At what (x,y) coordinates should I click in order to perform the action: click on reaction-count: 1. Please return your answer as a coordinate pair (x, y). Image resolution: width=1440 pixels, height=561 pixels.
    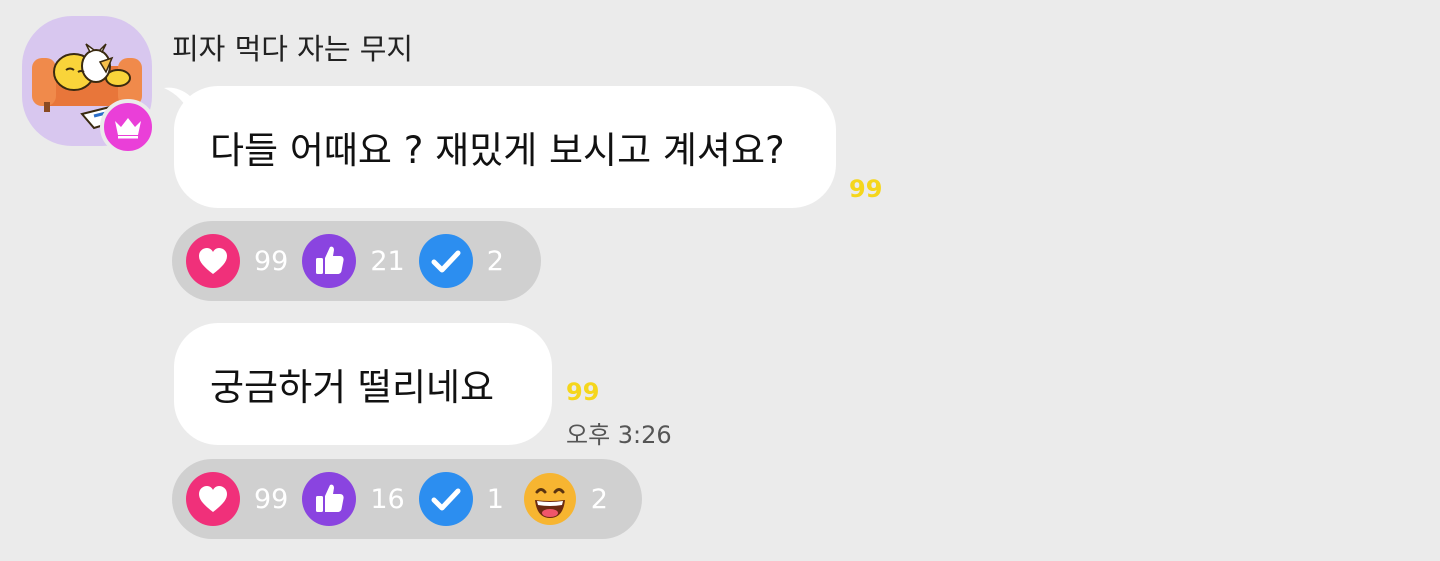
    Looking at the image, I should click on (495, 499).